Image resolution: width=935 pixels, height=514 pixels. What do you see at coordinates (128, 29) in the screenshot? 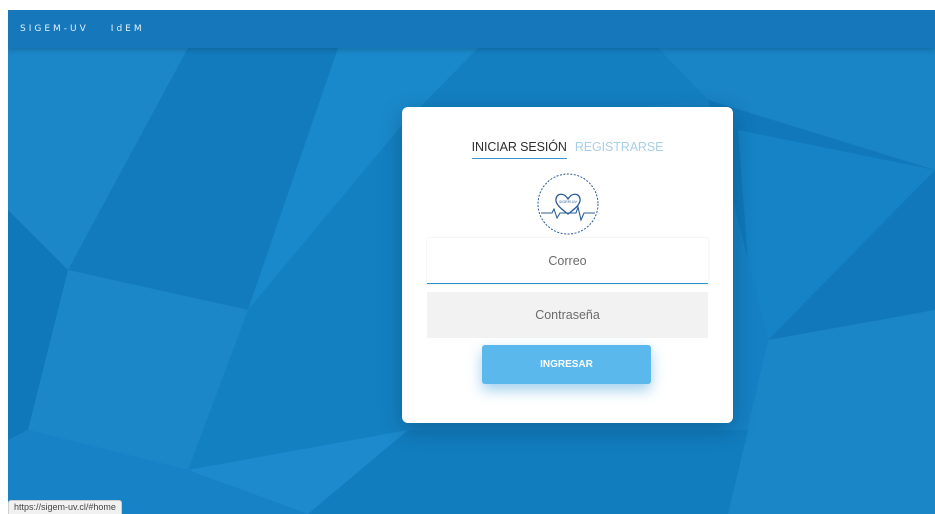
I see `nav-link-idem: IdEM` at bounding box center [128, 29].